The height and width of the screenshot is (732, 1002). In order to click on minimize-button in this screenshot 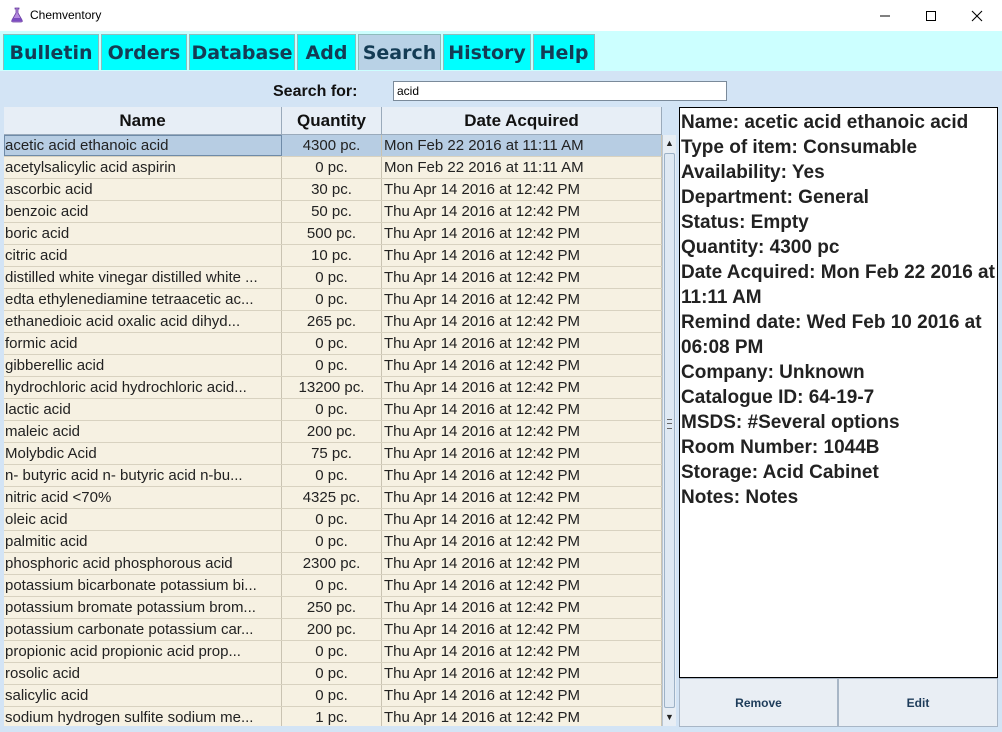, I will do `click(885, 15)`.